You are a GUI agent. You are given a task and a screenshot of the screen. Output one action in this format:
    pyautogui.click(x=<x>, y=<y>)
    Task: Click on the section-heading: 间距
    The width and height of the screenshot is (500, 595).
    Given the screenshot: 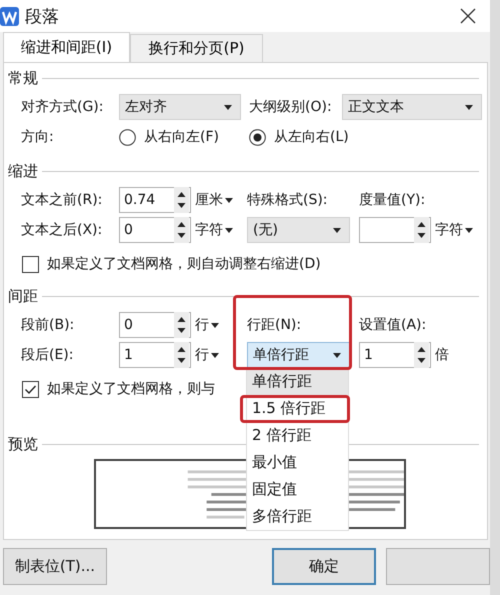 What is the action you would take?
    pyautogui.click(x=23, y=296)
    